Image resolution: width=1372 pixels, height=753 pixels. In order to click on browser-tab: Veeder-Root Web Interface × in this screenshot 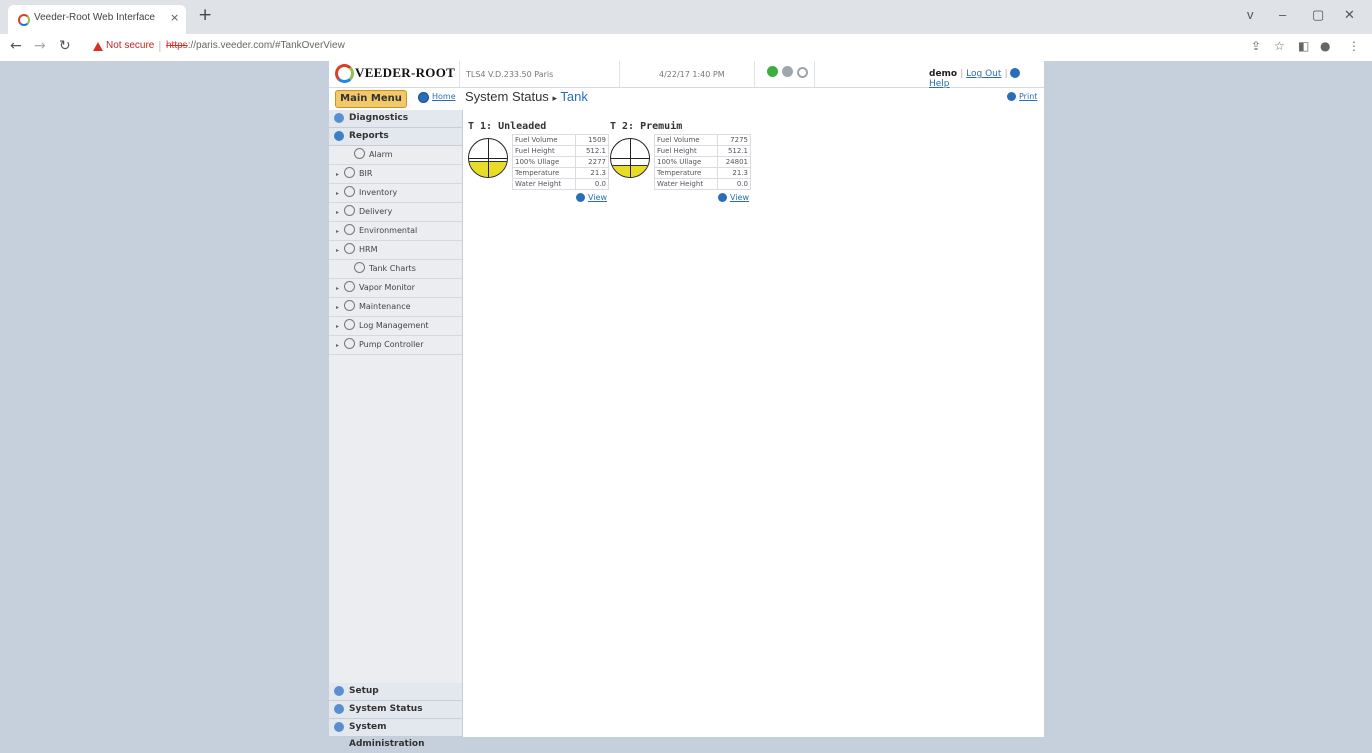, I will do `click(97, 19)`.